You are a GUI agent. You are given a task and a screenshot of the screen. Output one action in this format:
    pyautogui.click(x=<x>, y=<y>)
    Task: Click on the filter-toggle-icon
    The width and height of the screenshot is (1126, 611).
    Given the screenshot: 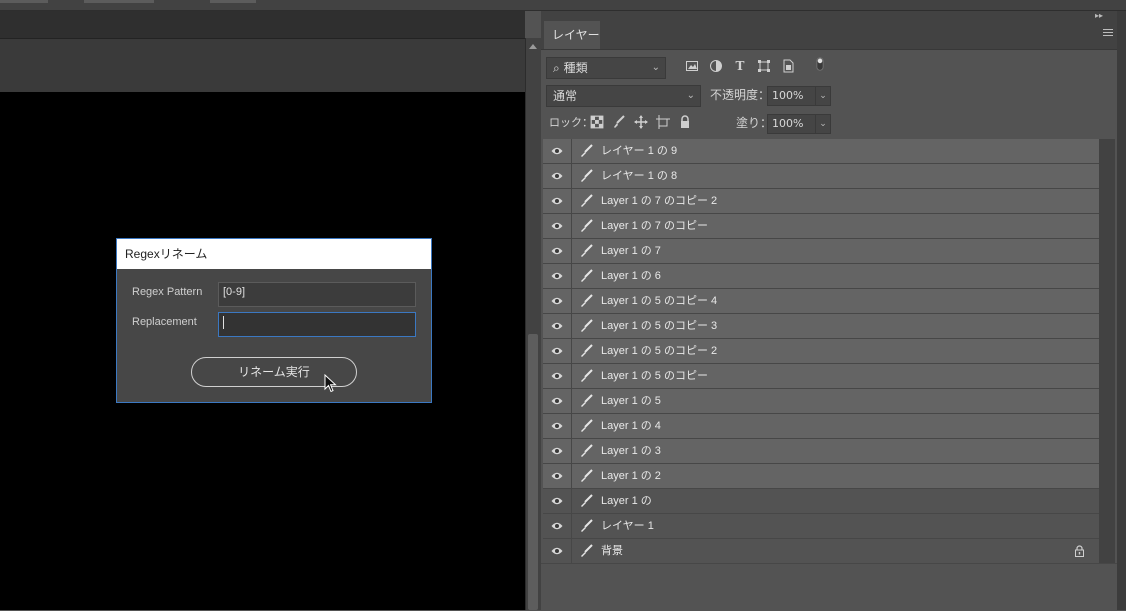 What is the action you would take?
    pyautogui.click(x=820, y=64)
    